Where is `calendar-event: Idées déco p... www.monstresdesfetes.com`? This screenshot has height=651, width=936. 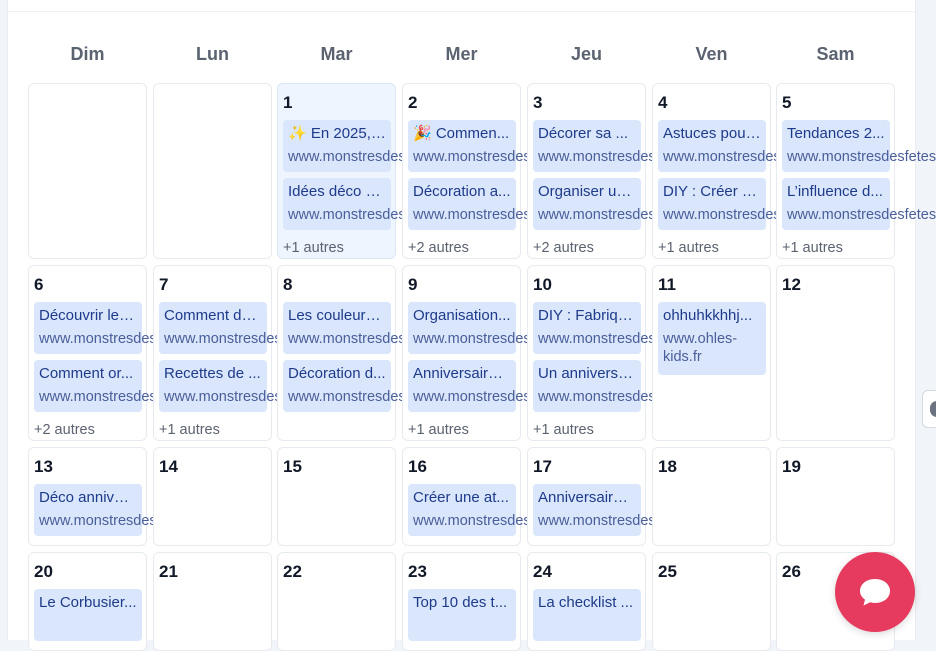
calendar-event: Idées déco p... www.monstresdesfetes.com is located at coordinates (376, 204).